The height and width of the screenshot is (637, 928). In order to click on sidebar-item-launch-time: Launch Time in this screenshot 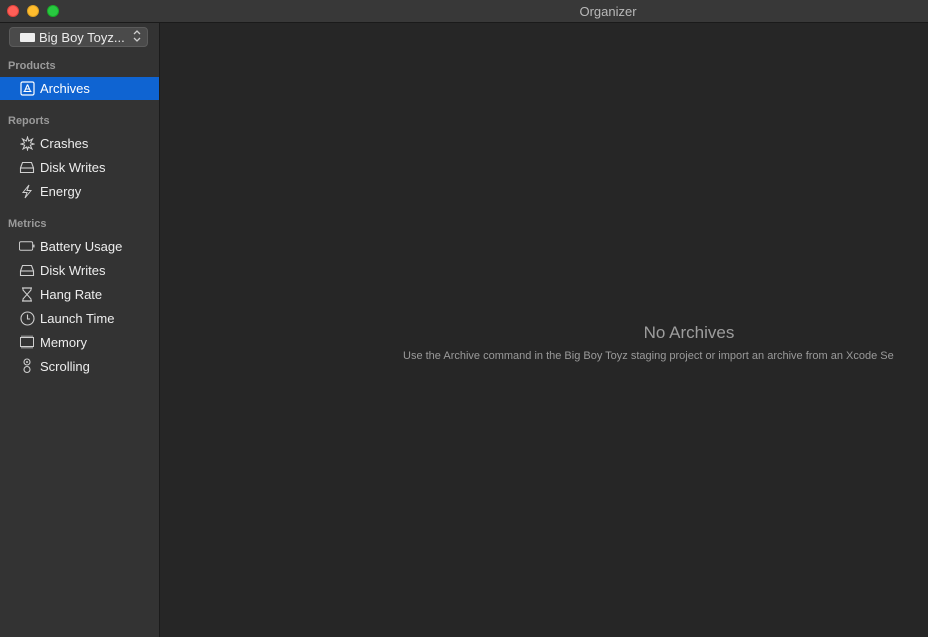, I will do `click(79, 318)`.